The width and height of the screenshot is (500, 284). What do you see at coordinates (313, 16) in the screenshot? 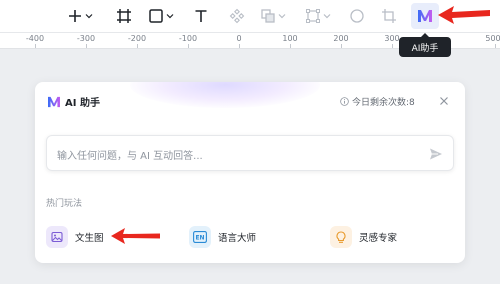
I see `vector-icon` at bounding box center [313, 16].